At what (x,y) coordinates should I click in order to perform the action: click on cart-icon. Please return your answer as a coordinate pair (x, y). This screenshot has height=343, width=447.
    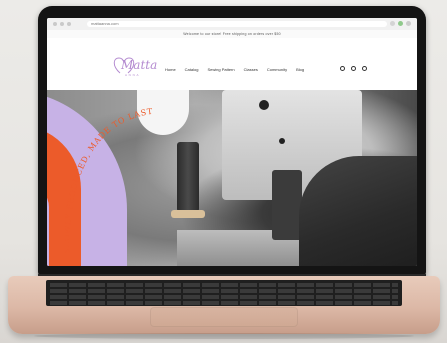
    Looking at the image, I should click on (364, 68).